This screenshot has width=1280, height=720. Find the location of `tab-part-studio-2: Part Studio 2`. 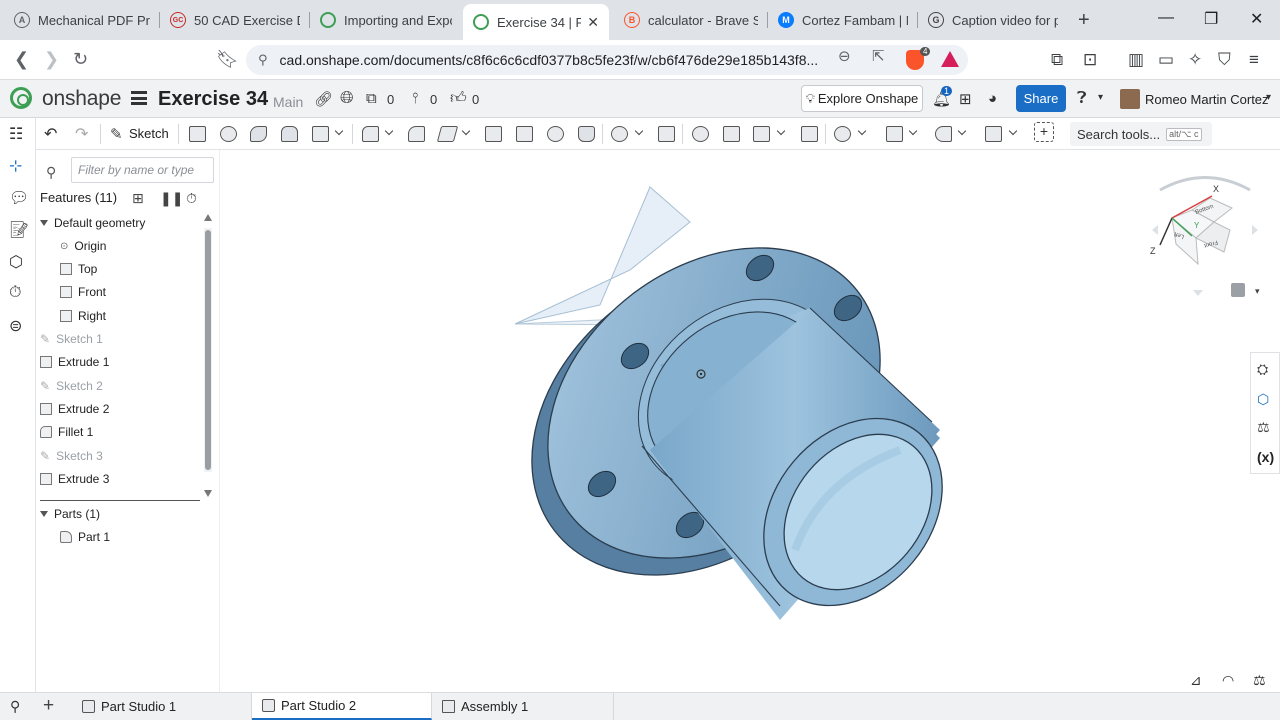

tab-part-studio-2: Part Studio 2 is located at coordinates (342, 706).